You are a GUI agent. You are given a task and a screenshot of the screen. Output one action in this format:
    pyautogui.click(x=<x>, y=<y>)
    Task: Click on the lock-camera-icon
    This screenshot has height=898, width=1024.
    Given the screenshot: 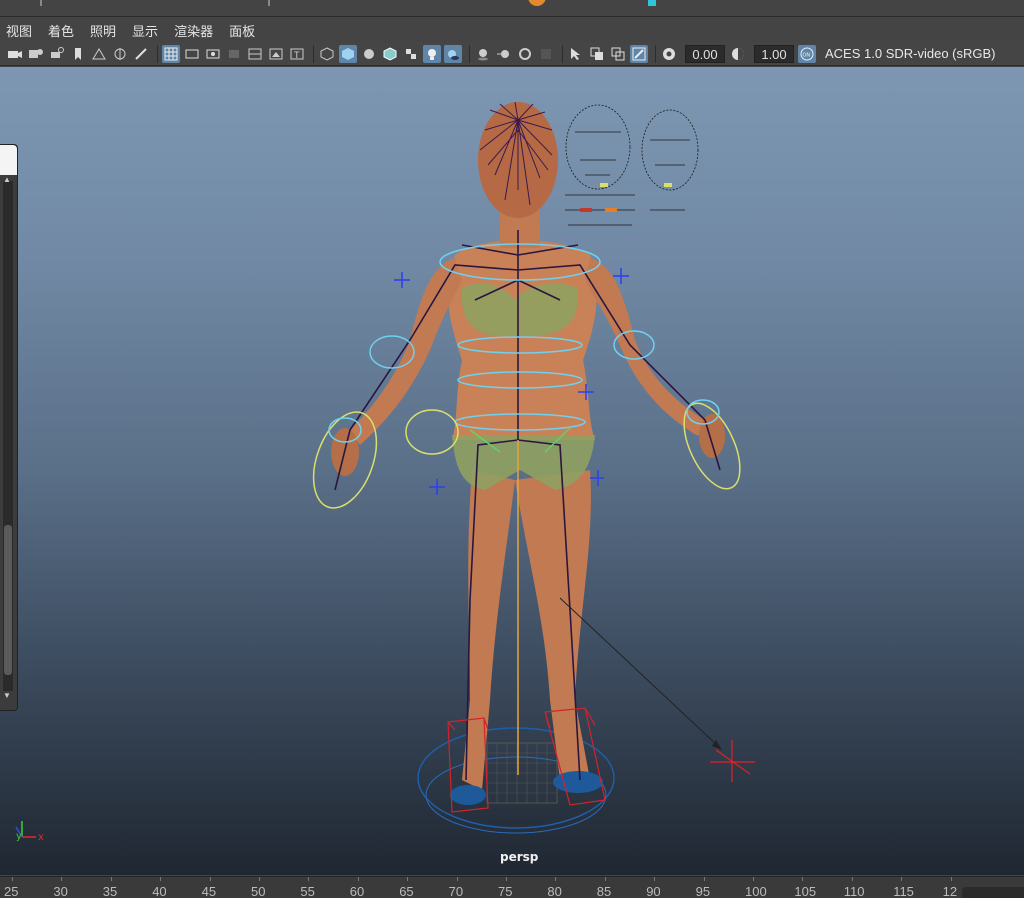 What is the action you would take?
    pyautogui.click(x=57, y=54)
    